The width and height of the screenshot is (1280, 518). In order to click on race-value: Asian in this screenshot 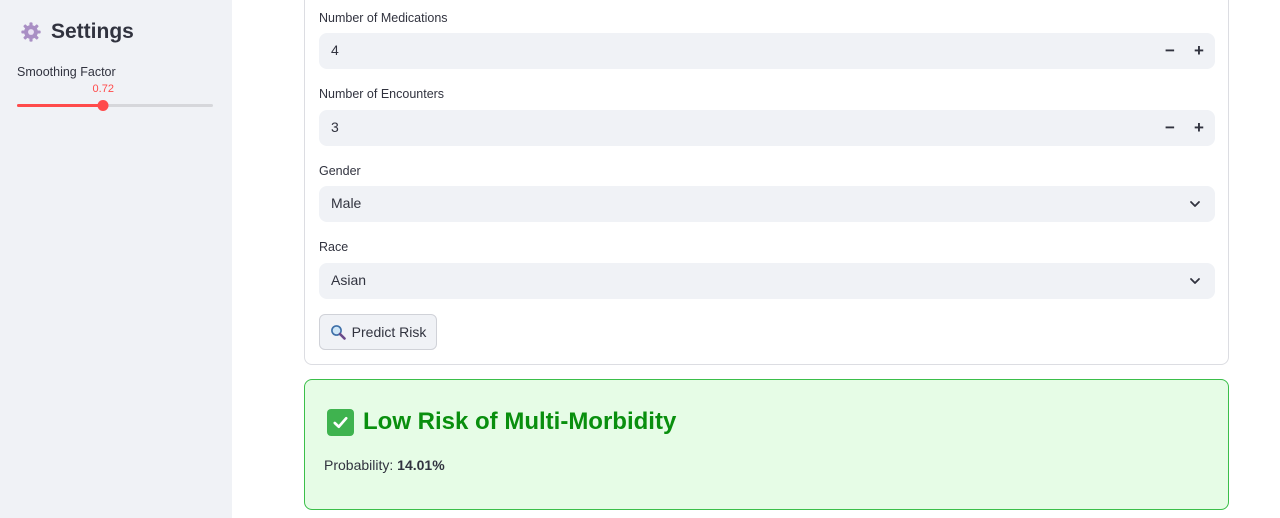, I will do `click(349, 280)`.